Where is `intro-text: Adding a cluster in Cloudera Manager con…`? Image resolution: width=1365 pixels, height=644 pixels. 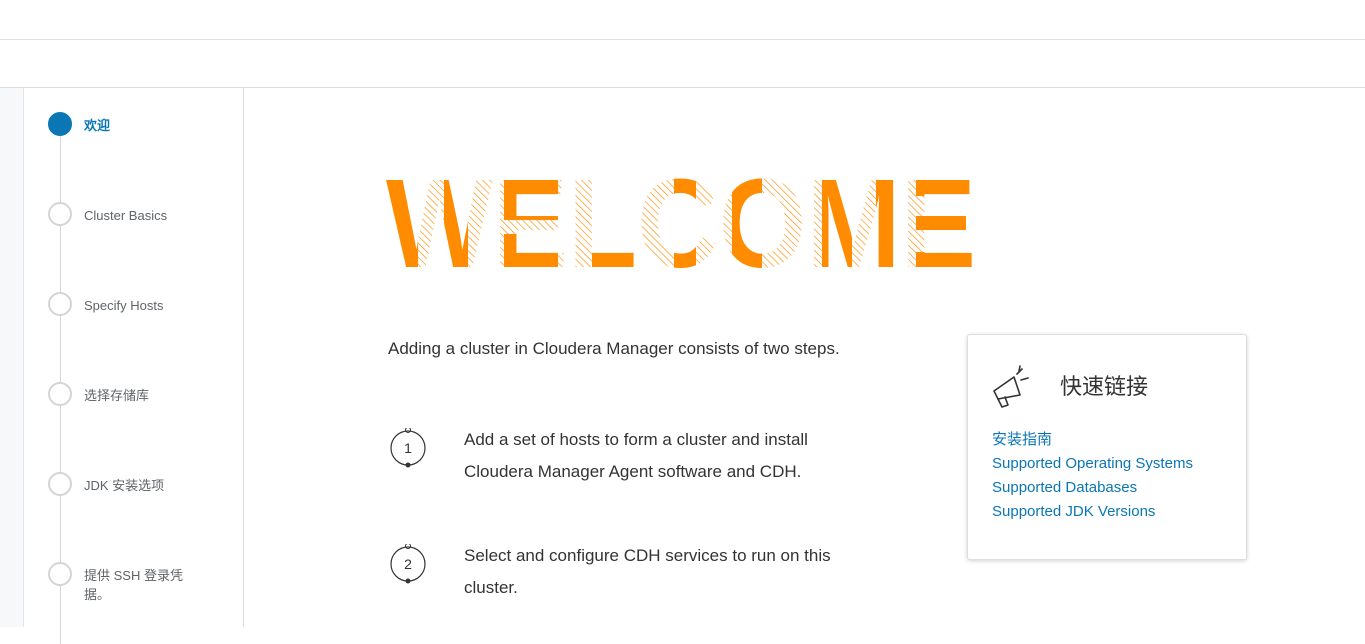 intro-text: Adding a cluster in Cloudera Manager con… is located at coordinates (614, 348).